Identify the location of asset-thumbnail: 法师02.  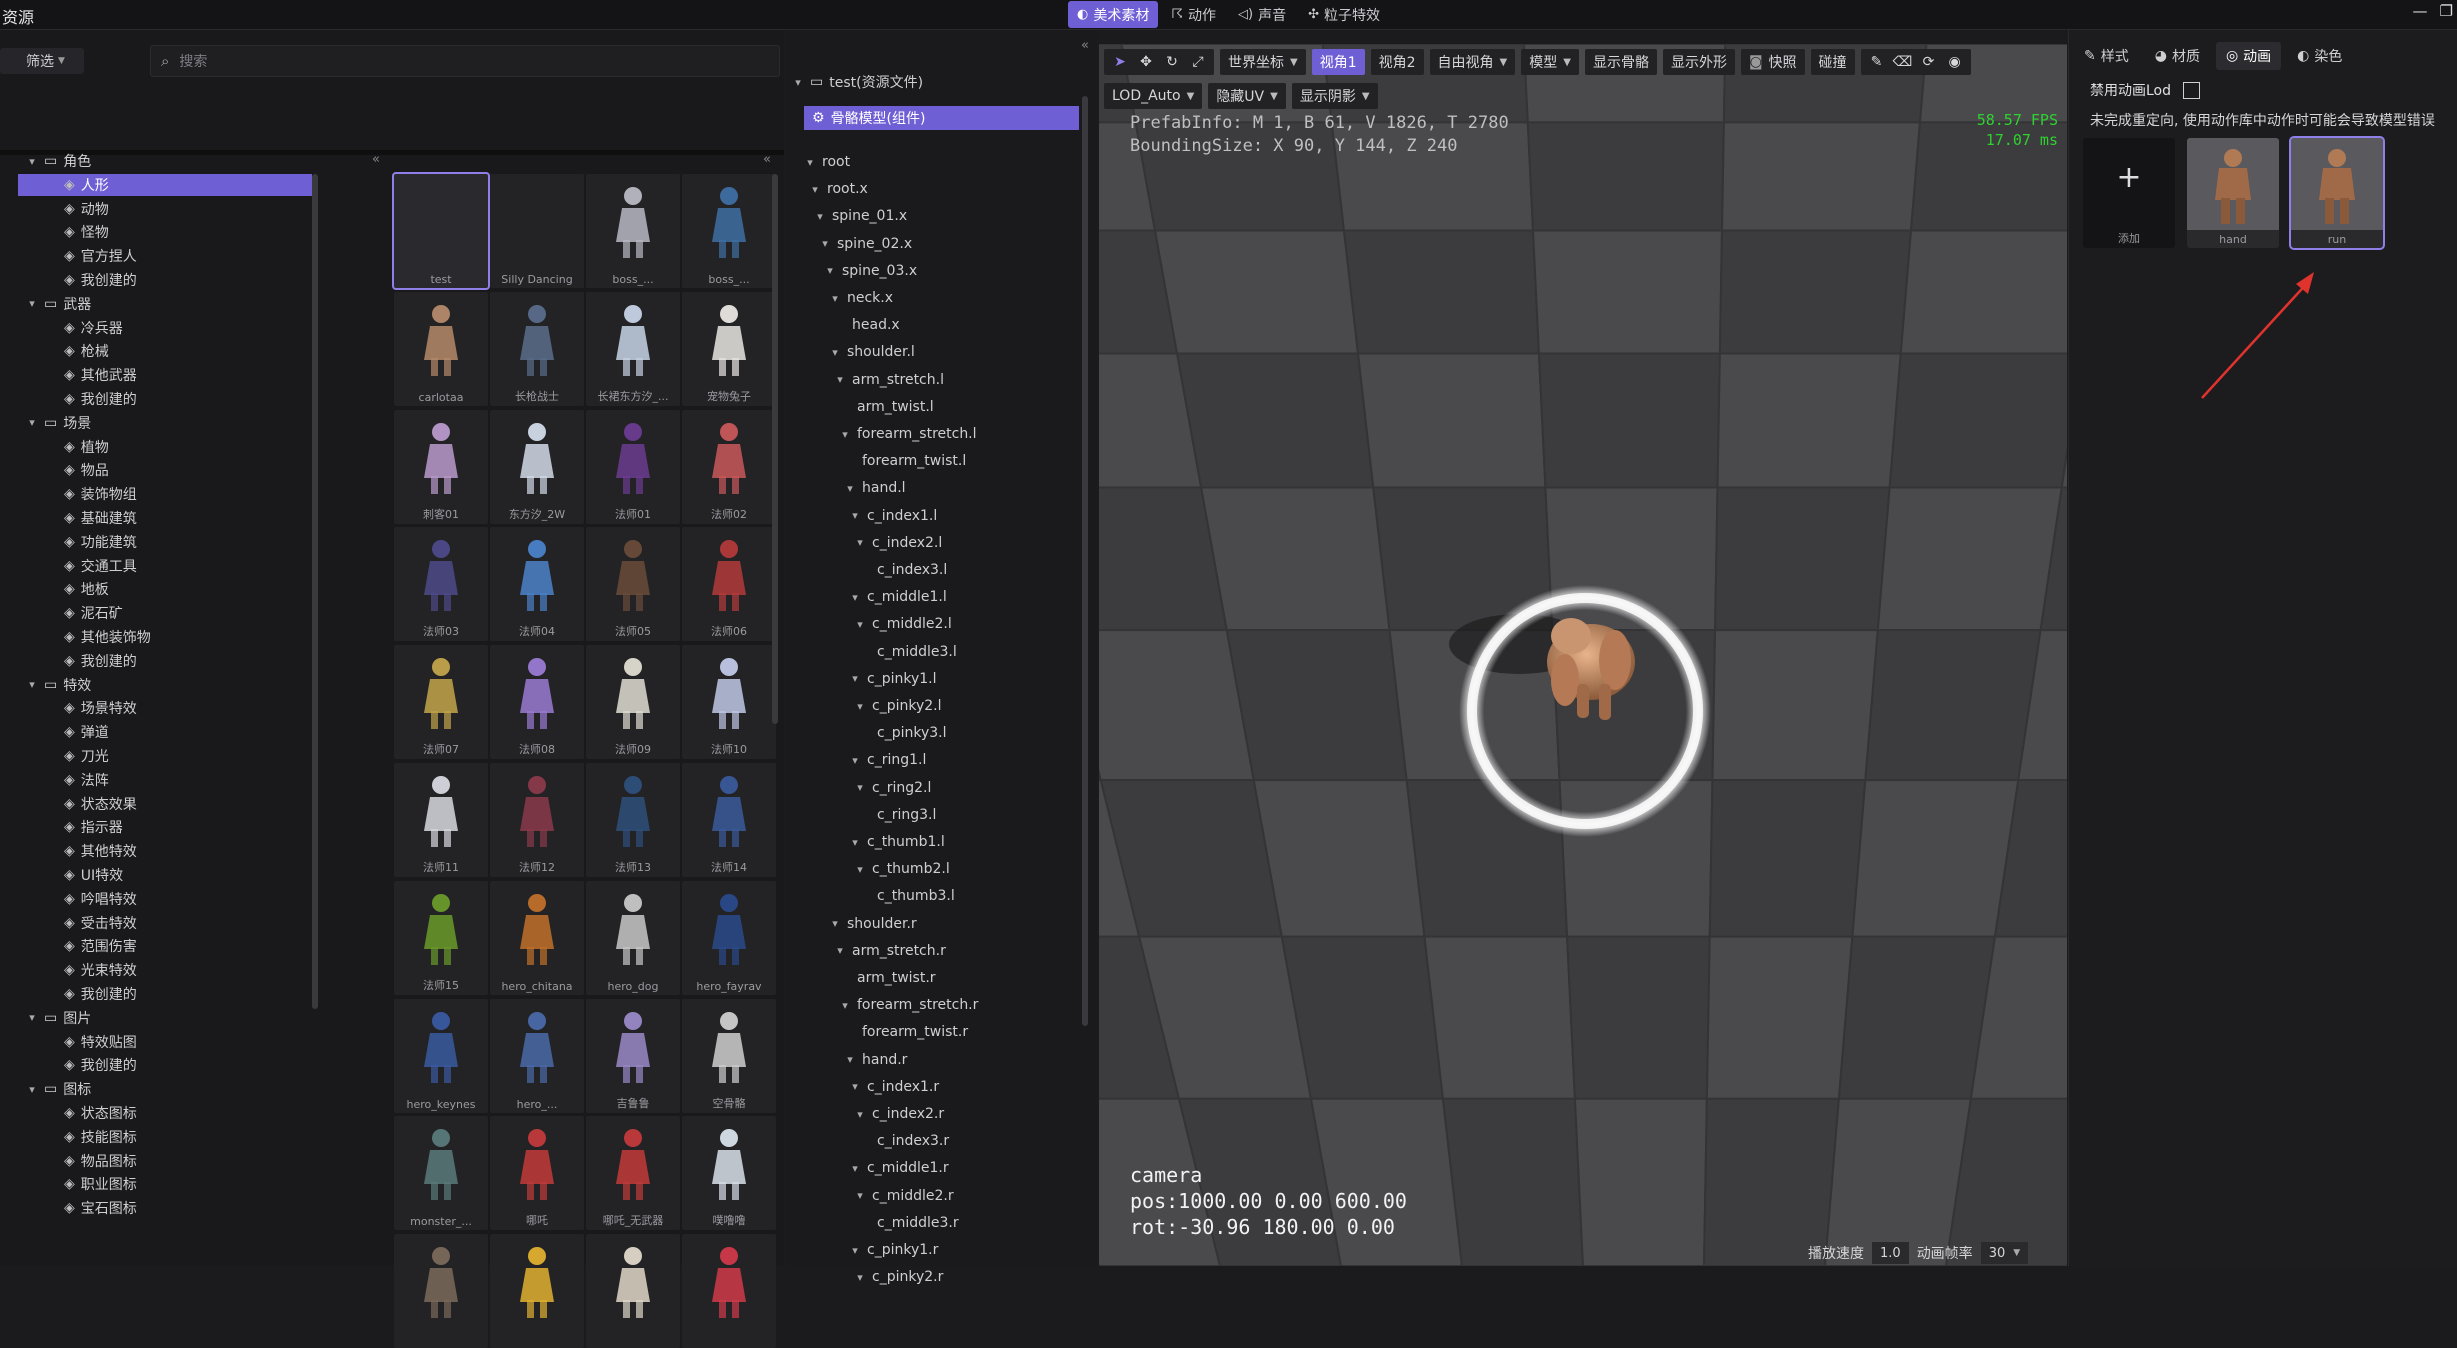
(729, 466).